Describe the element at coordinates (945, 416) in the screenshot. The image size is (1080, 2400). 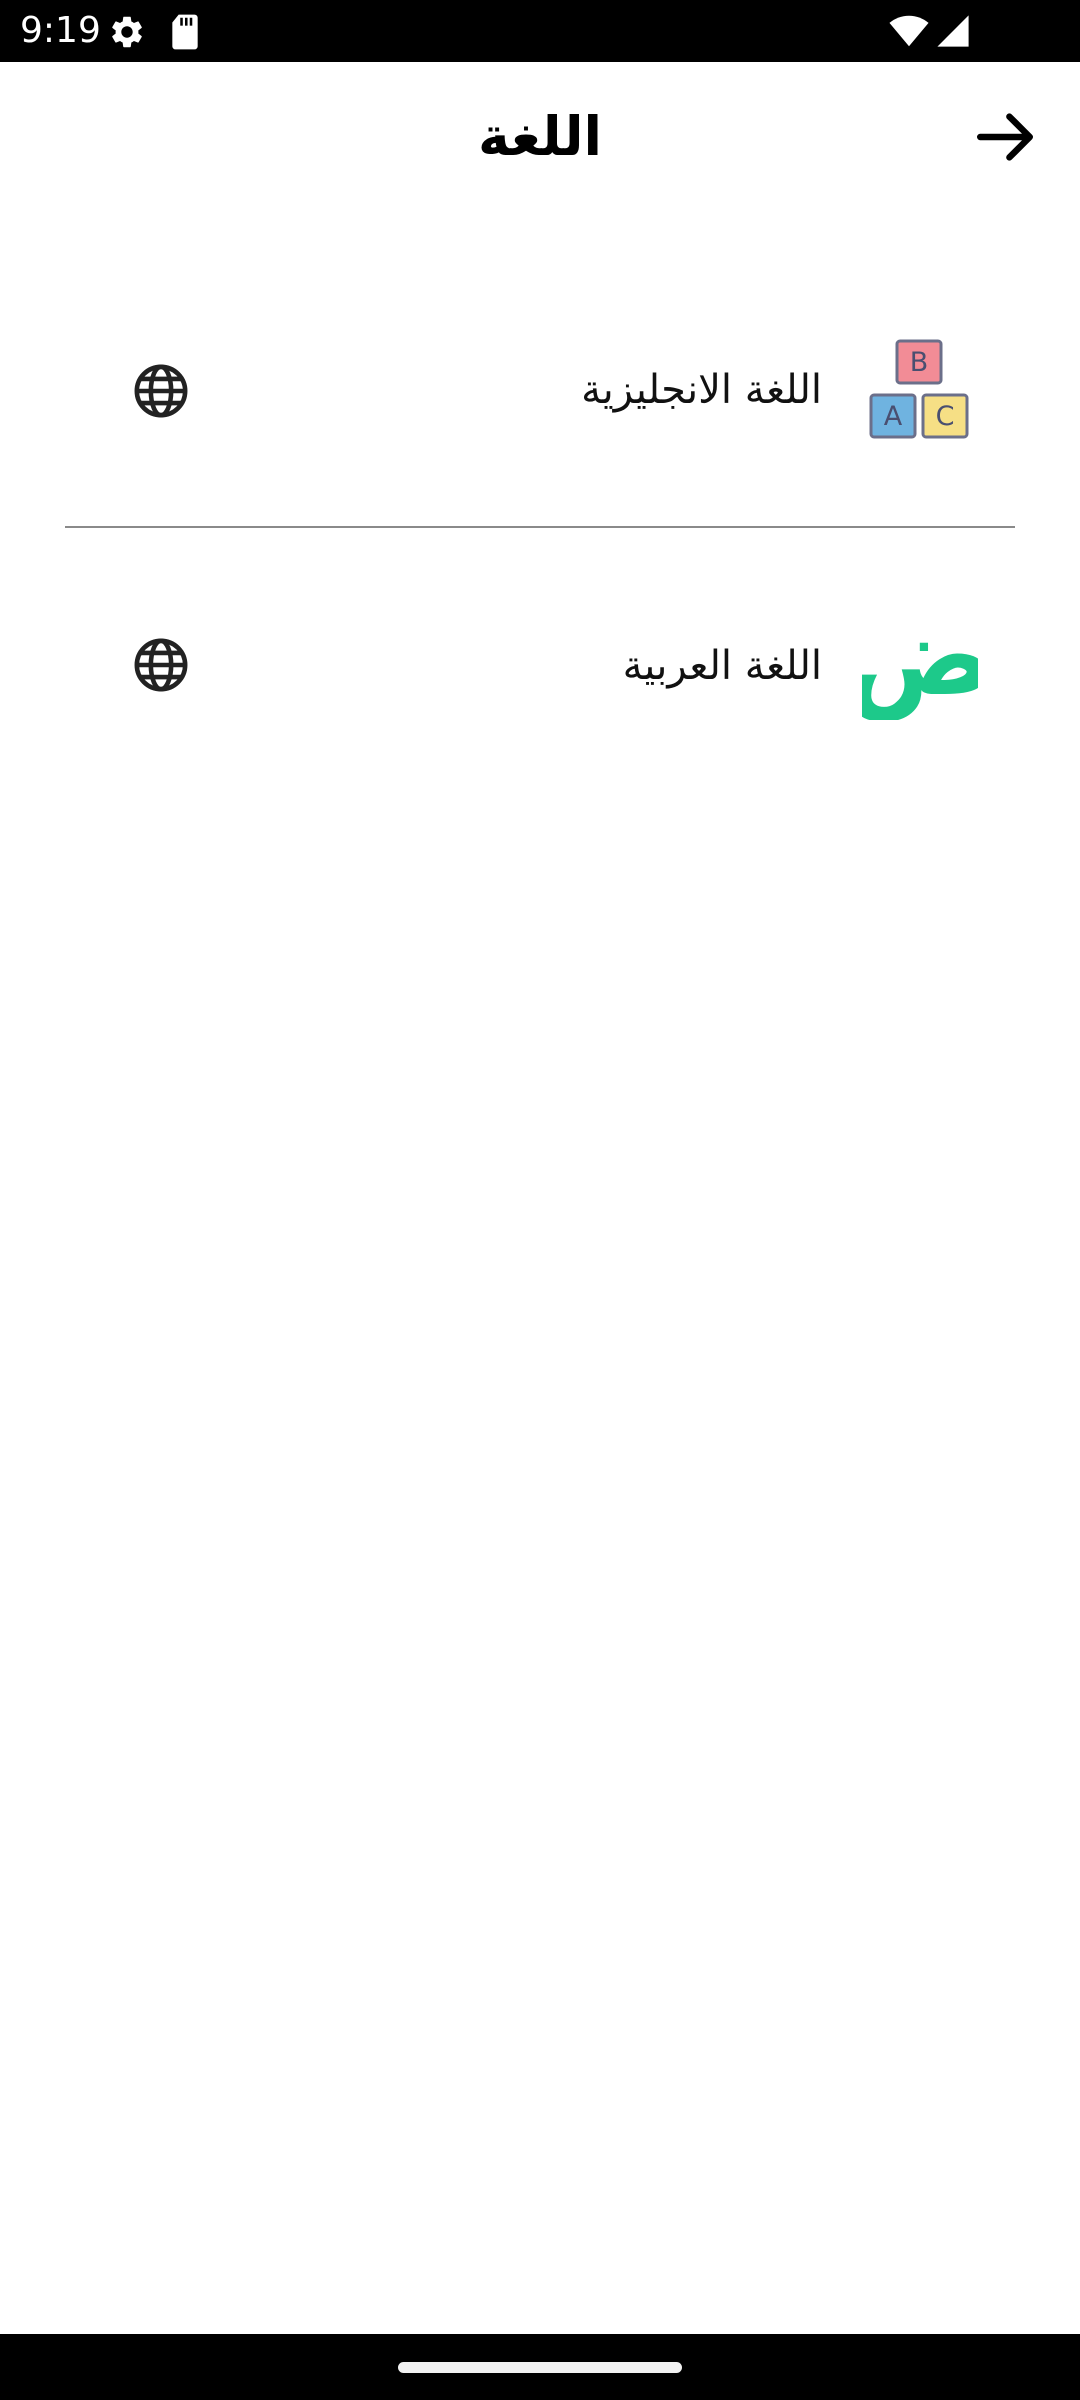
I see `block-letter-c: C` at that location.